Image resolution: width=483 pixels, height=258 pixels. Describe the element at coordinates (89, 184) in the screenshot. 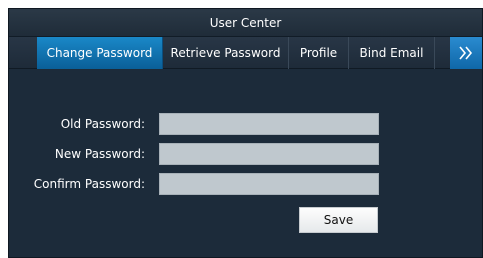

I see `confirm-password-label: Confirm Password:` at that location.